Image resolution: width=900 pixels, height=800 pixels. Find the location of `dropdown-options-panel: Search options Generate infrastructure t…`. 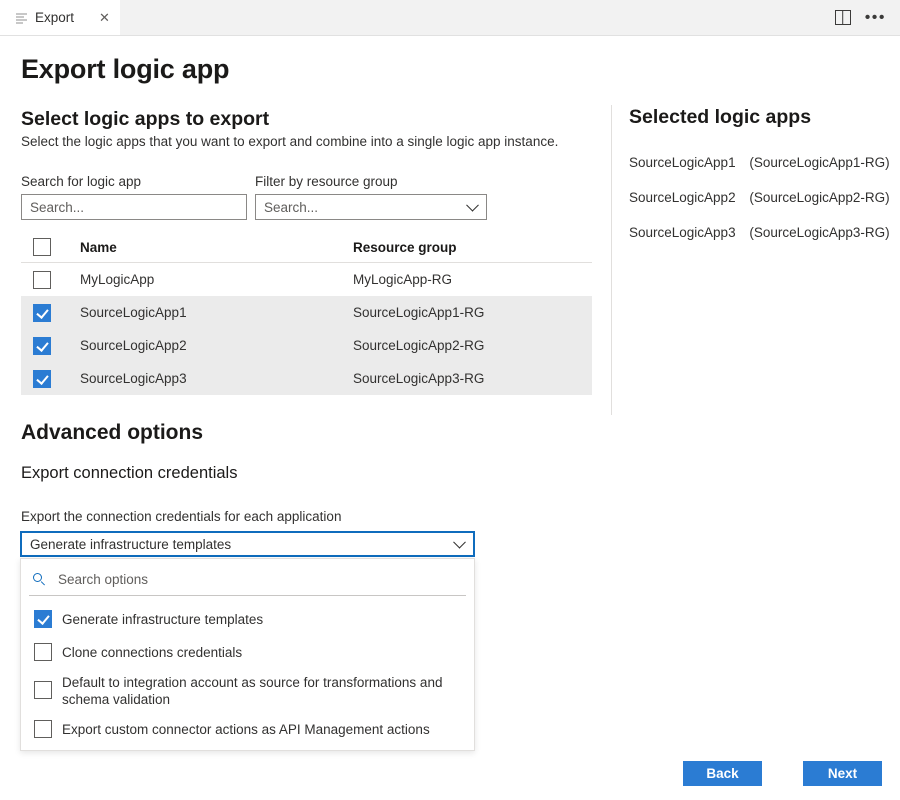

dropdown-options-panel: Search options Generate infrastructure t… is located at coordinates (247, 654).